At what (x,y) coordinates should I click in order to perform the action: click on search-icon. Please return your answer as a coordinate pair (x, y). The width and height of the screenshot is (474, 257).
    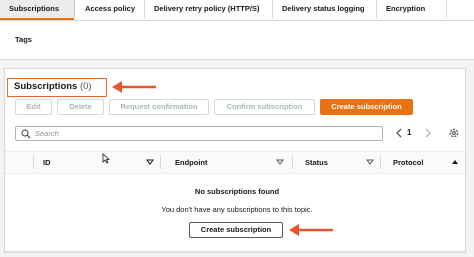
    Looking at the image, I should click on (26, 134).